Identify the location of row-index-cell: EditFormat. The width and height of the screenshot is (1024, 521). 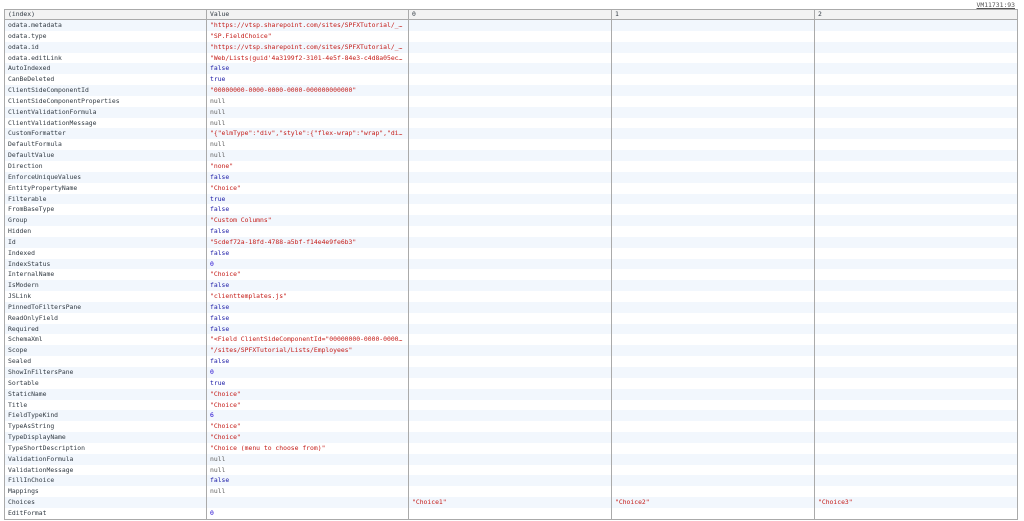
(105, 513).